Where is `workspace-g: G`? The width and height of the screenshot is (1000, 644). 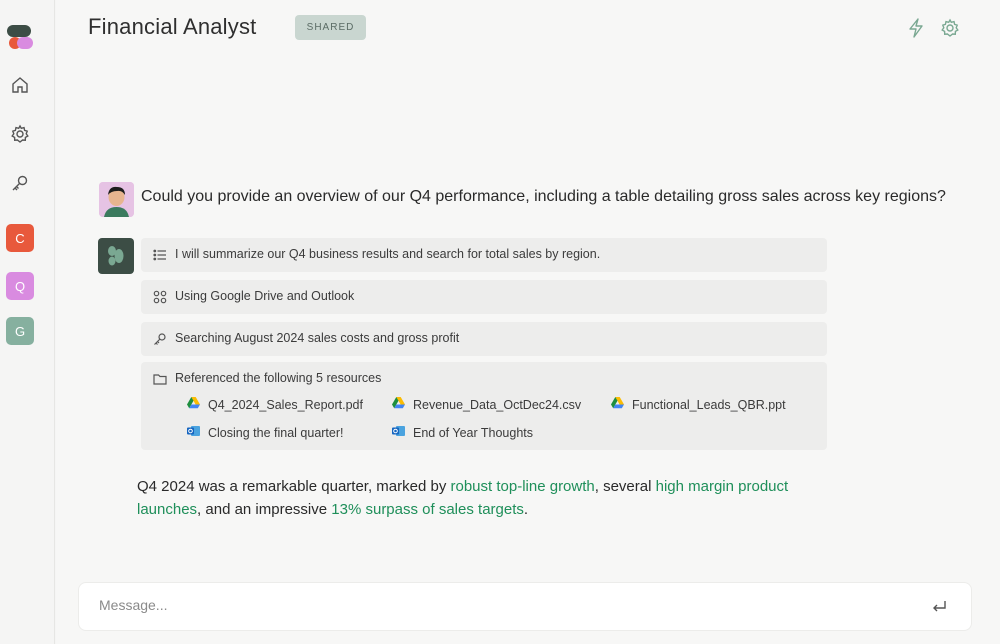 workspace-g: G is located at coordinates (20, 331).